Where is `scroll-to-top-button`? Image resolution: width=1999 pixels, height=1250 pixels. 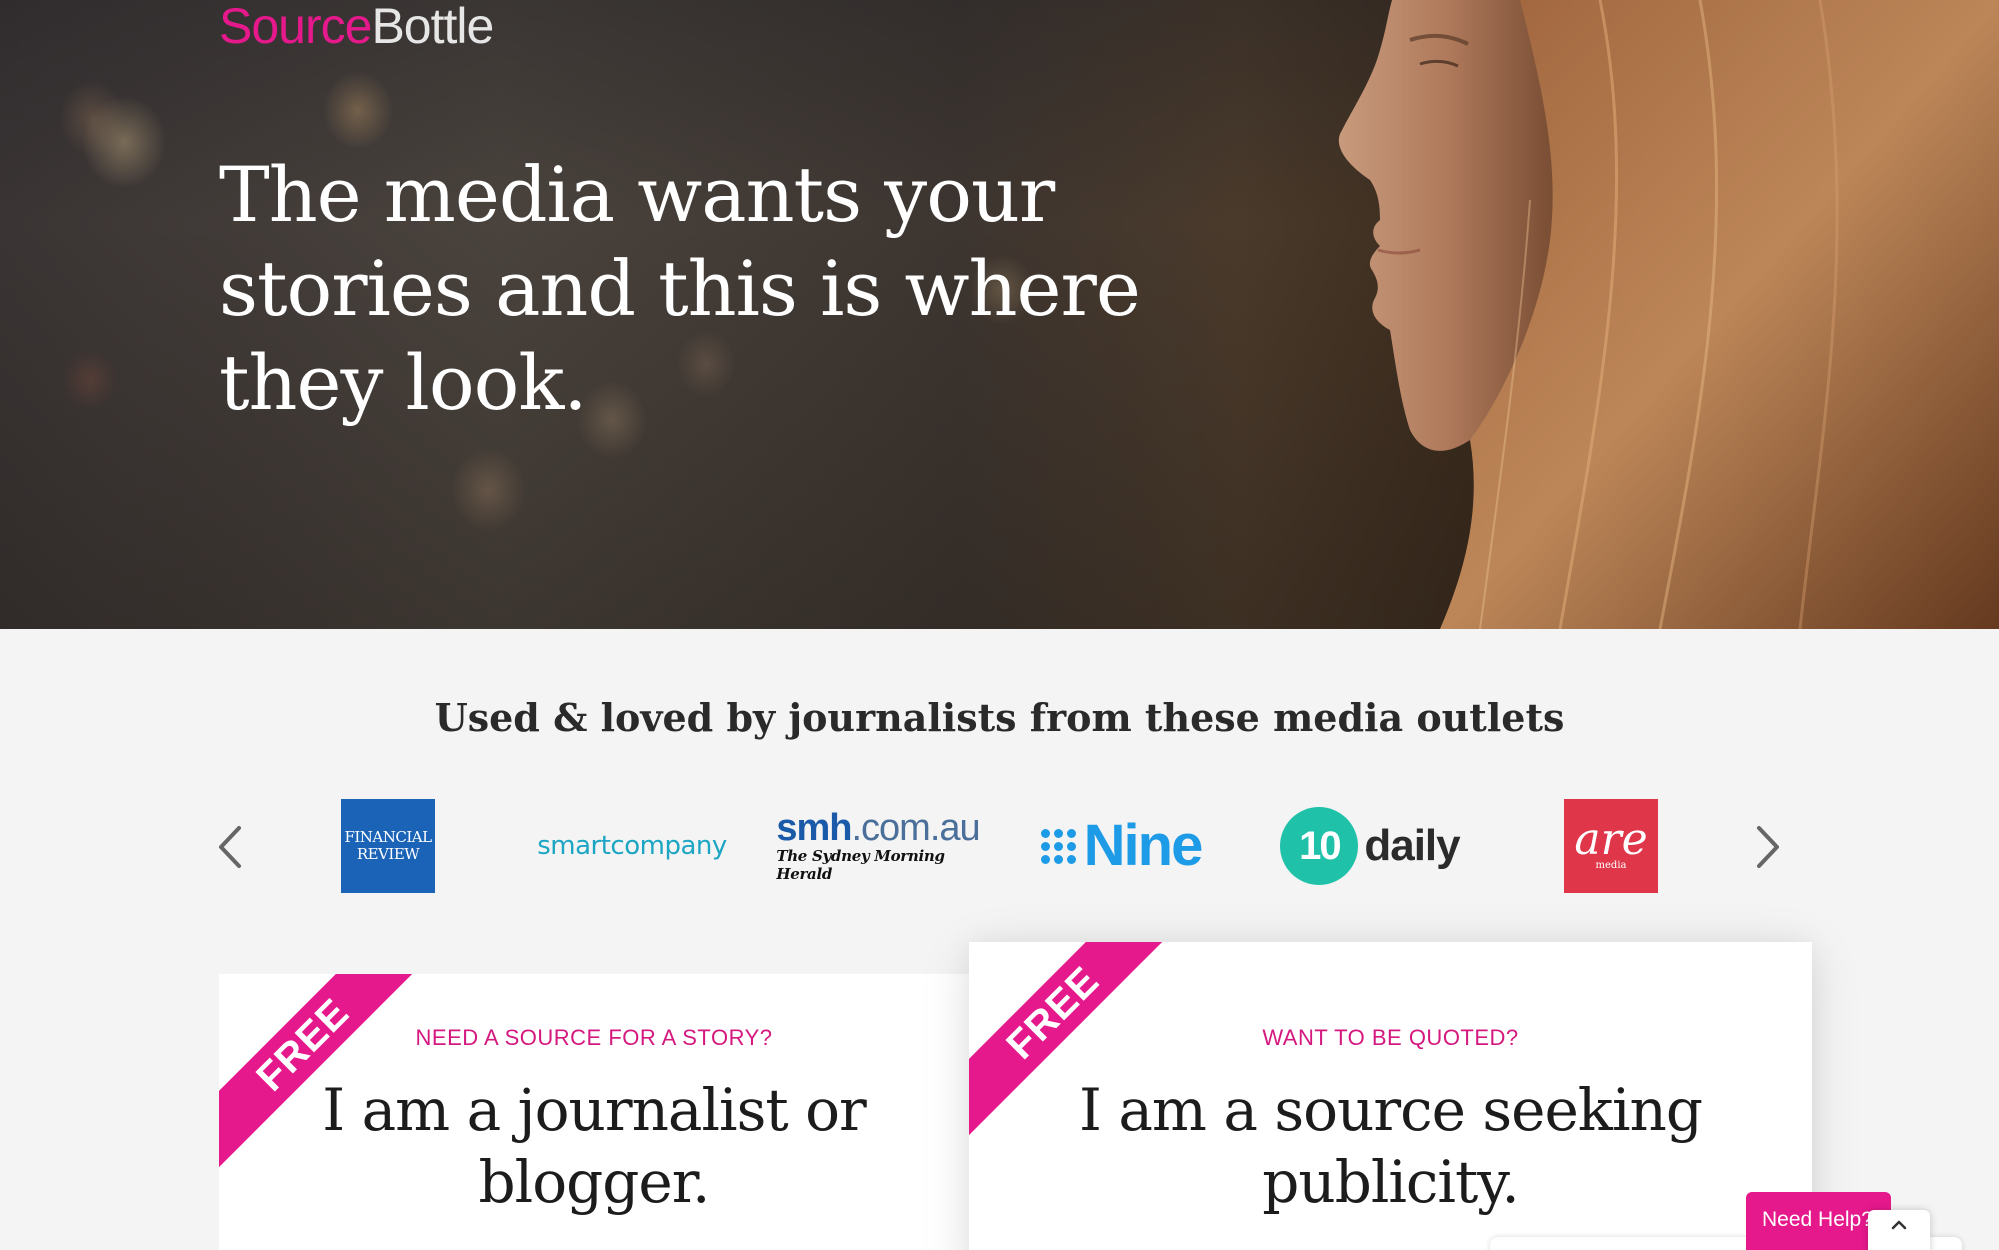
scroll-to-top-button is located at coordinates (1899, 1230).